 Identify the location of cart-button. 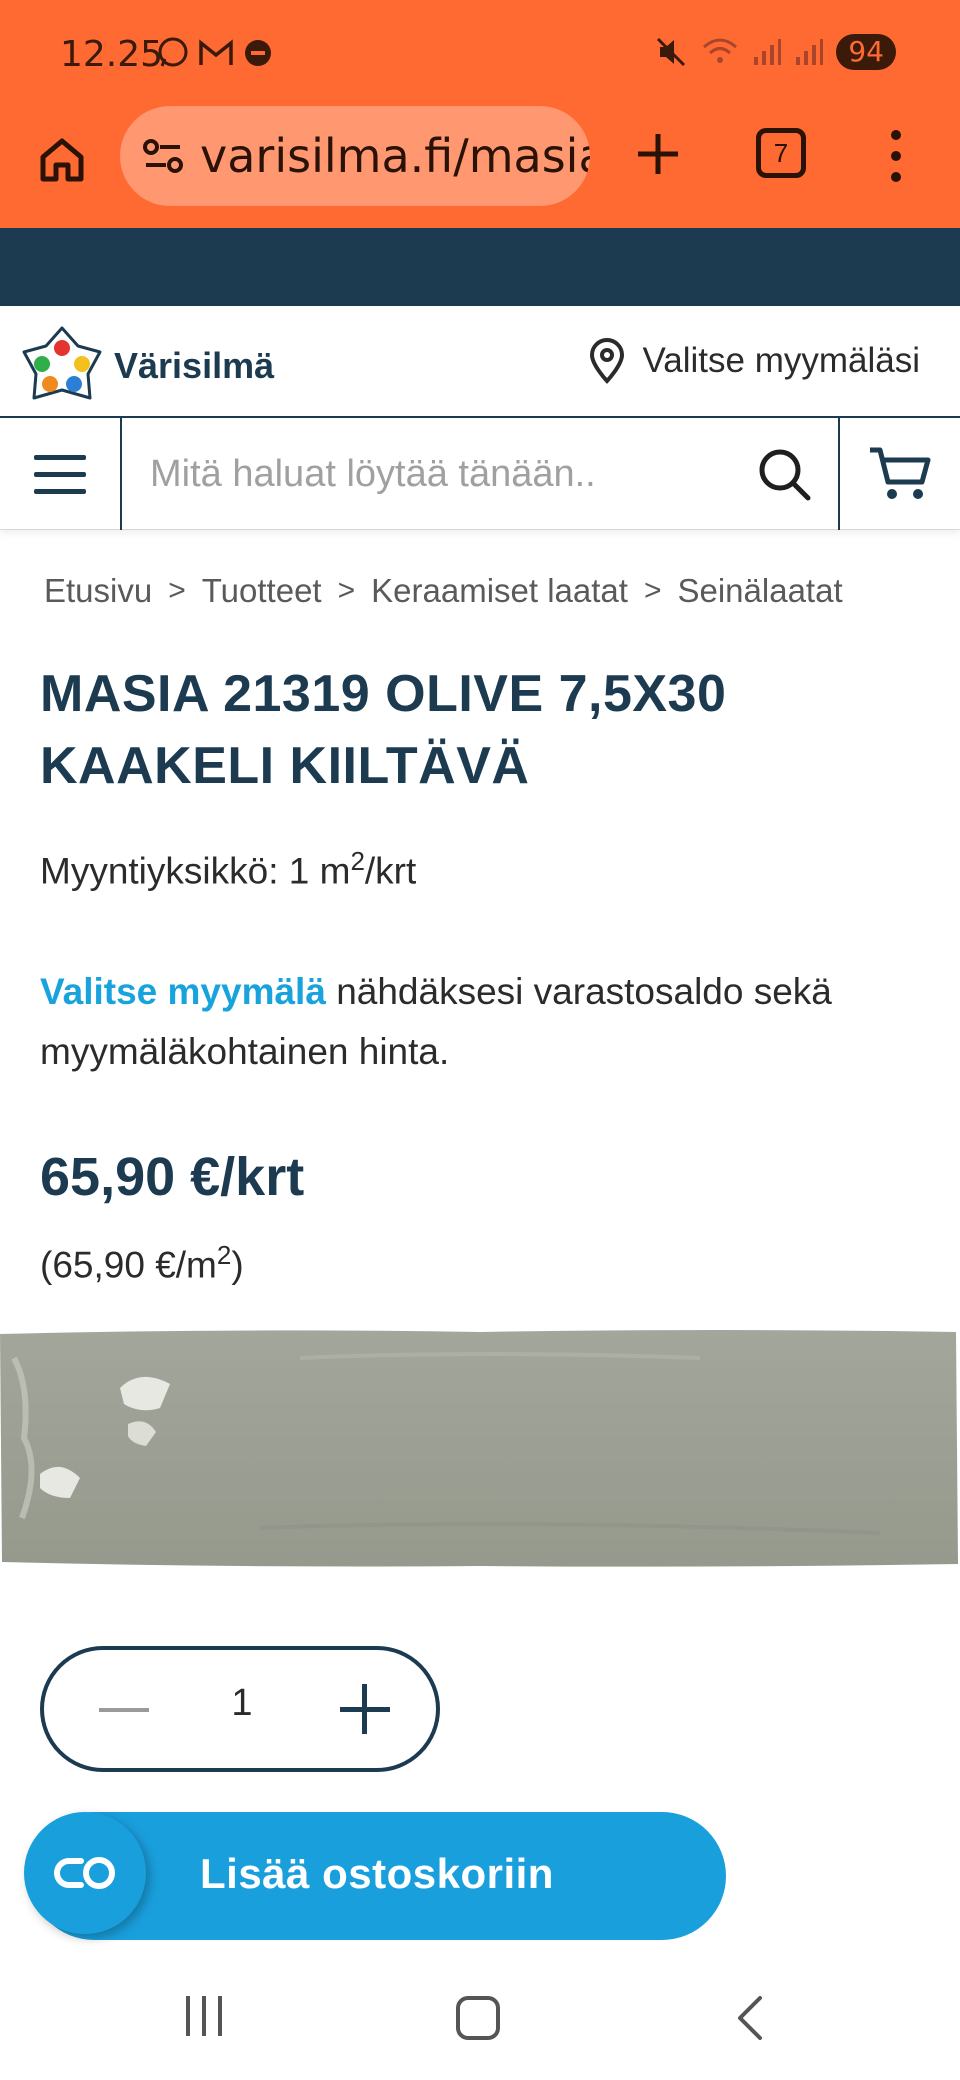
(899, 474).